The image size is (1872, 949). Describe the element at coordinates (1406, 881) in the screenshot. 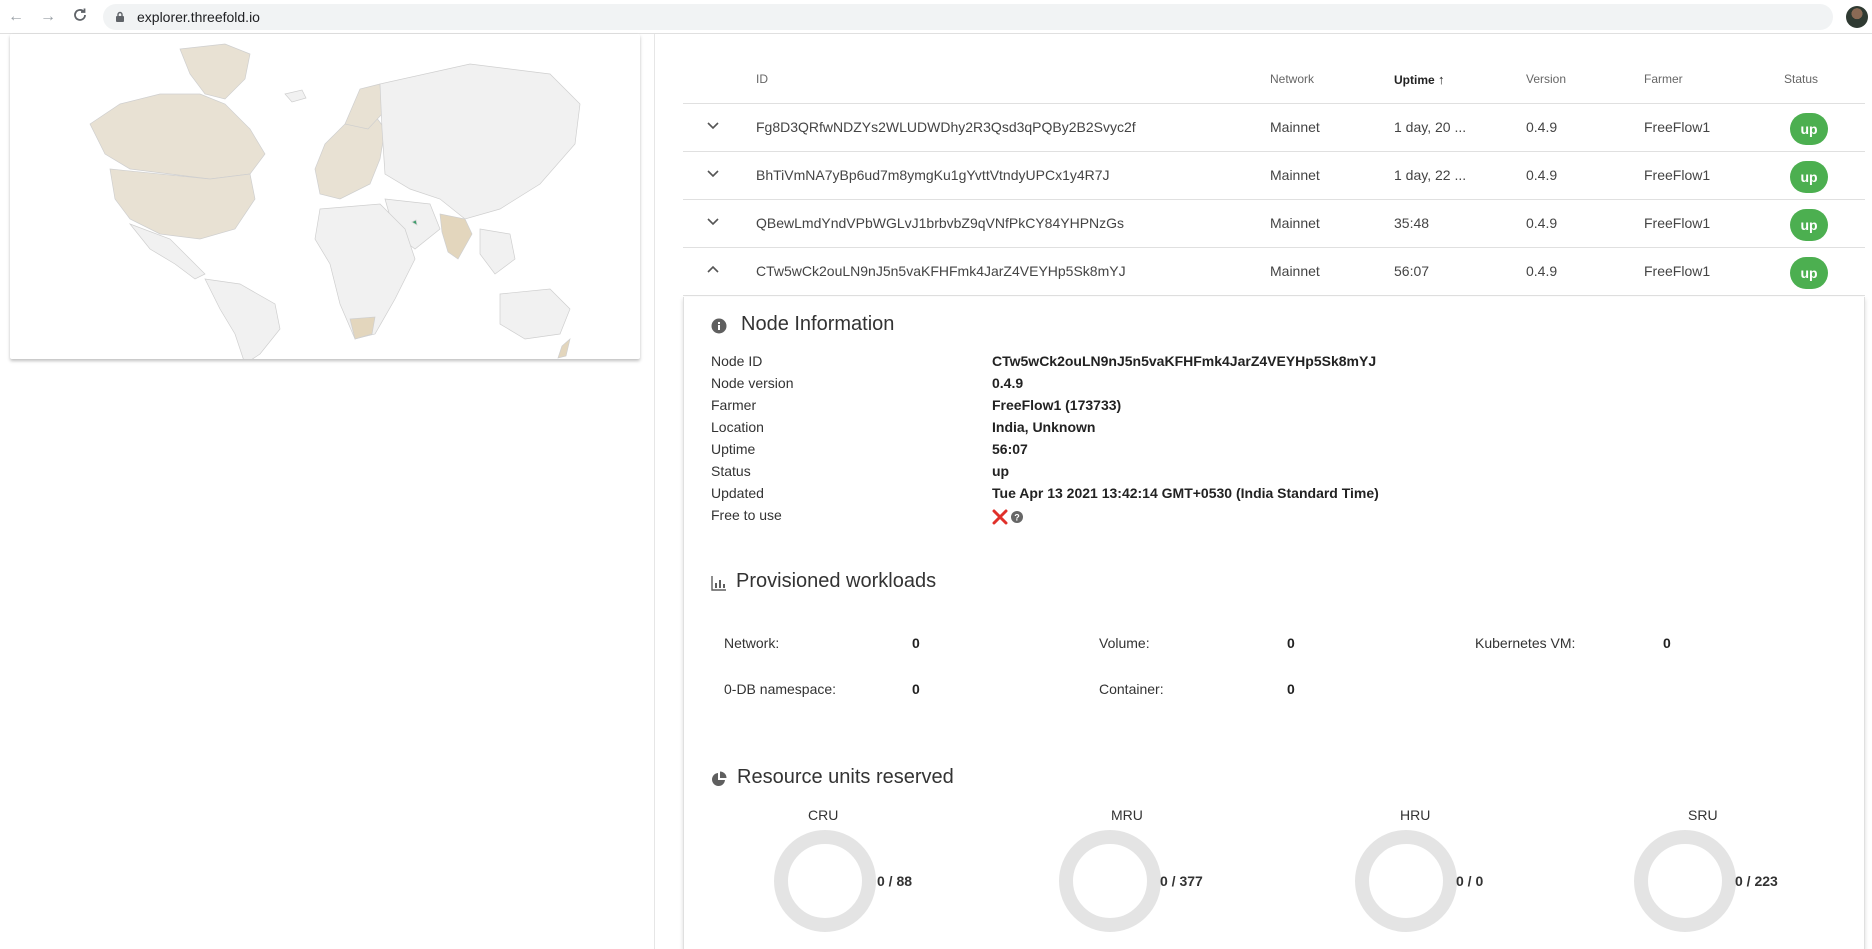

I see `hru-donut` at that location.